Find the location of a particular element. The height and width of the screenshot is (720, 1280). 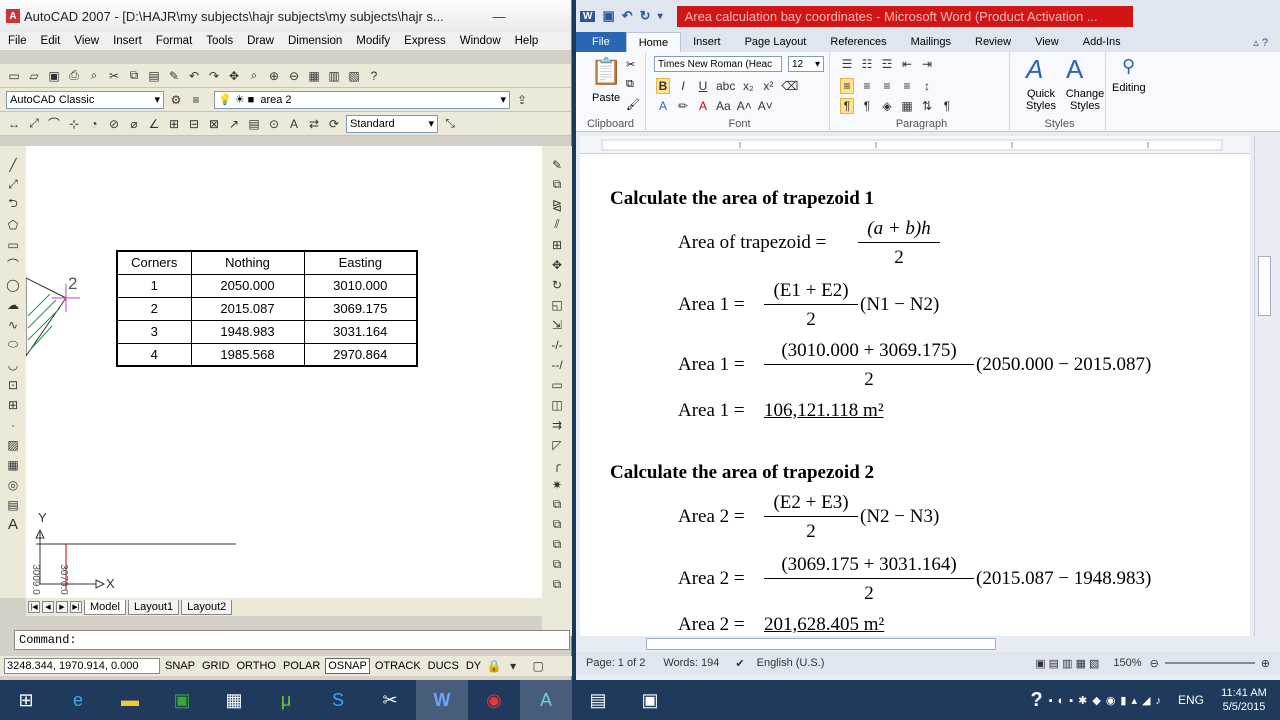

baseline-icon: ⊟ is located at coordinates (194, 124).